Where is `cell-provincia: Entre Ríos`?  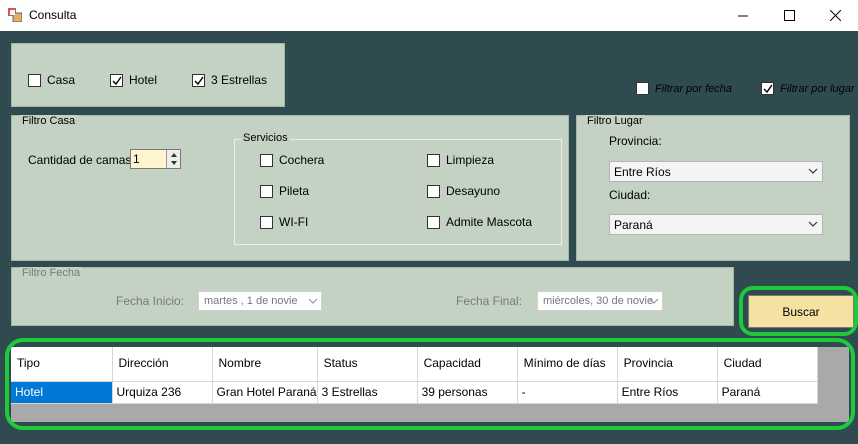 cell-provincia: Entre Ríos is located at coordinates (667, 392).